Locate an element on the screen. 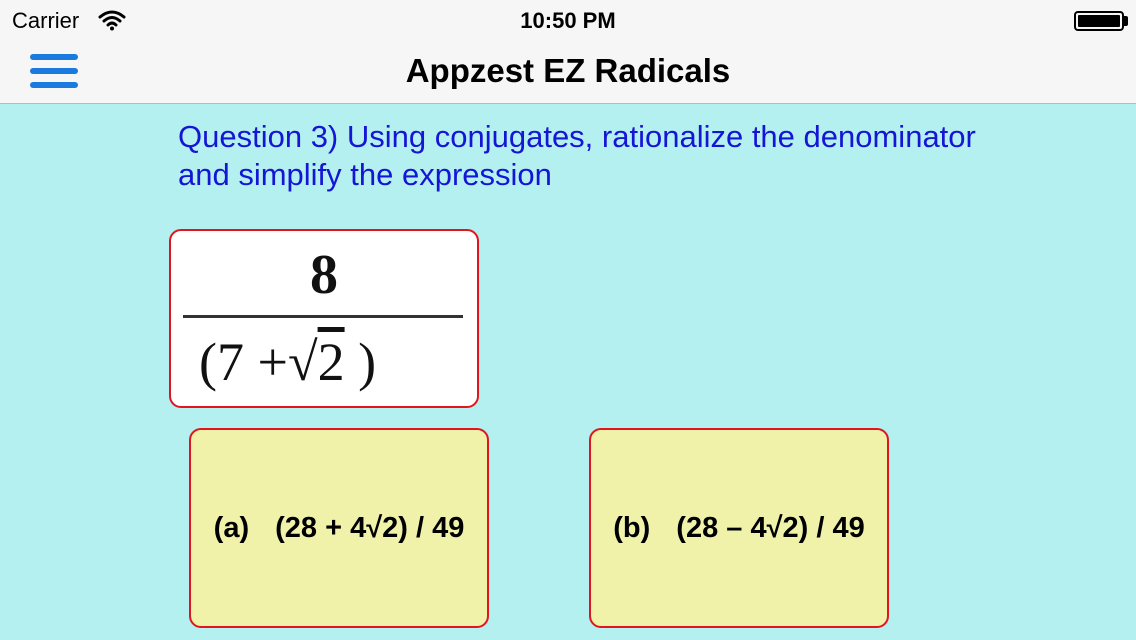  answer-option-b: (b) (28 – 4√2) / 49 is located at coordinates (739, 528).